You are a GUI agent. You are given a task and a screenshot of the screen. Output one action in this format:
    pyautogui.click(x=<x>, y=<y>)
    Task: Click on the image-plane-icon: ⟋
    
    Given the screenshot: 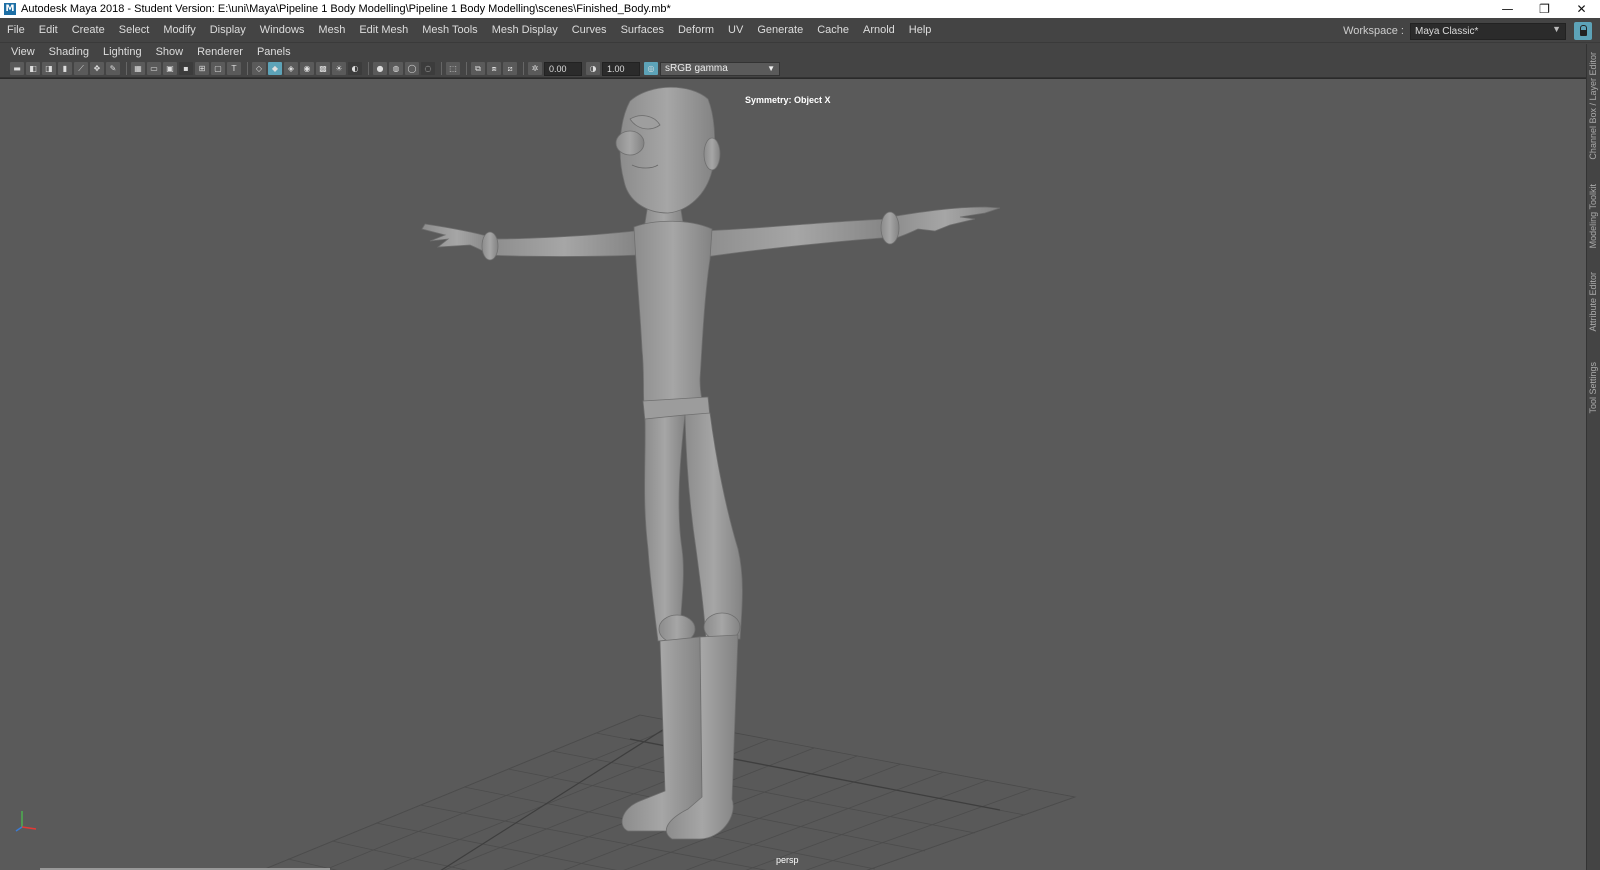 What is the action you would take?
    pyautogui.click(x=81, y=68)
    